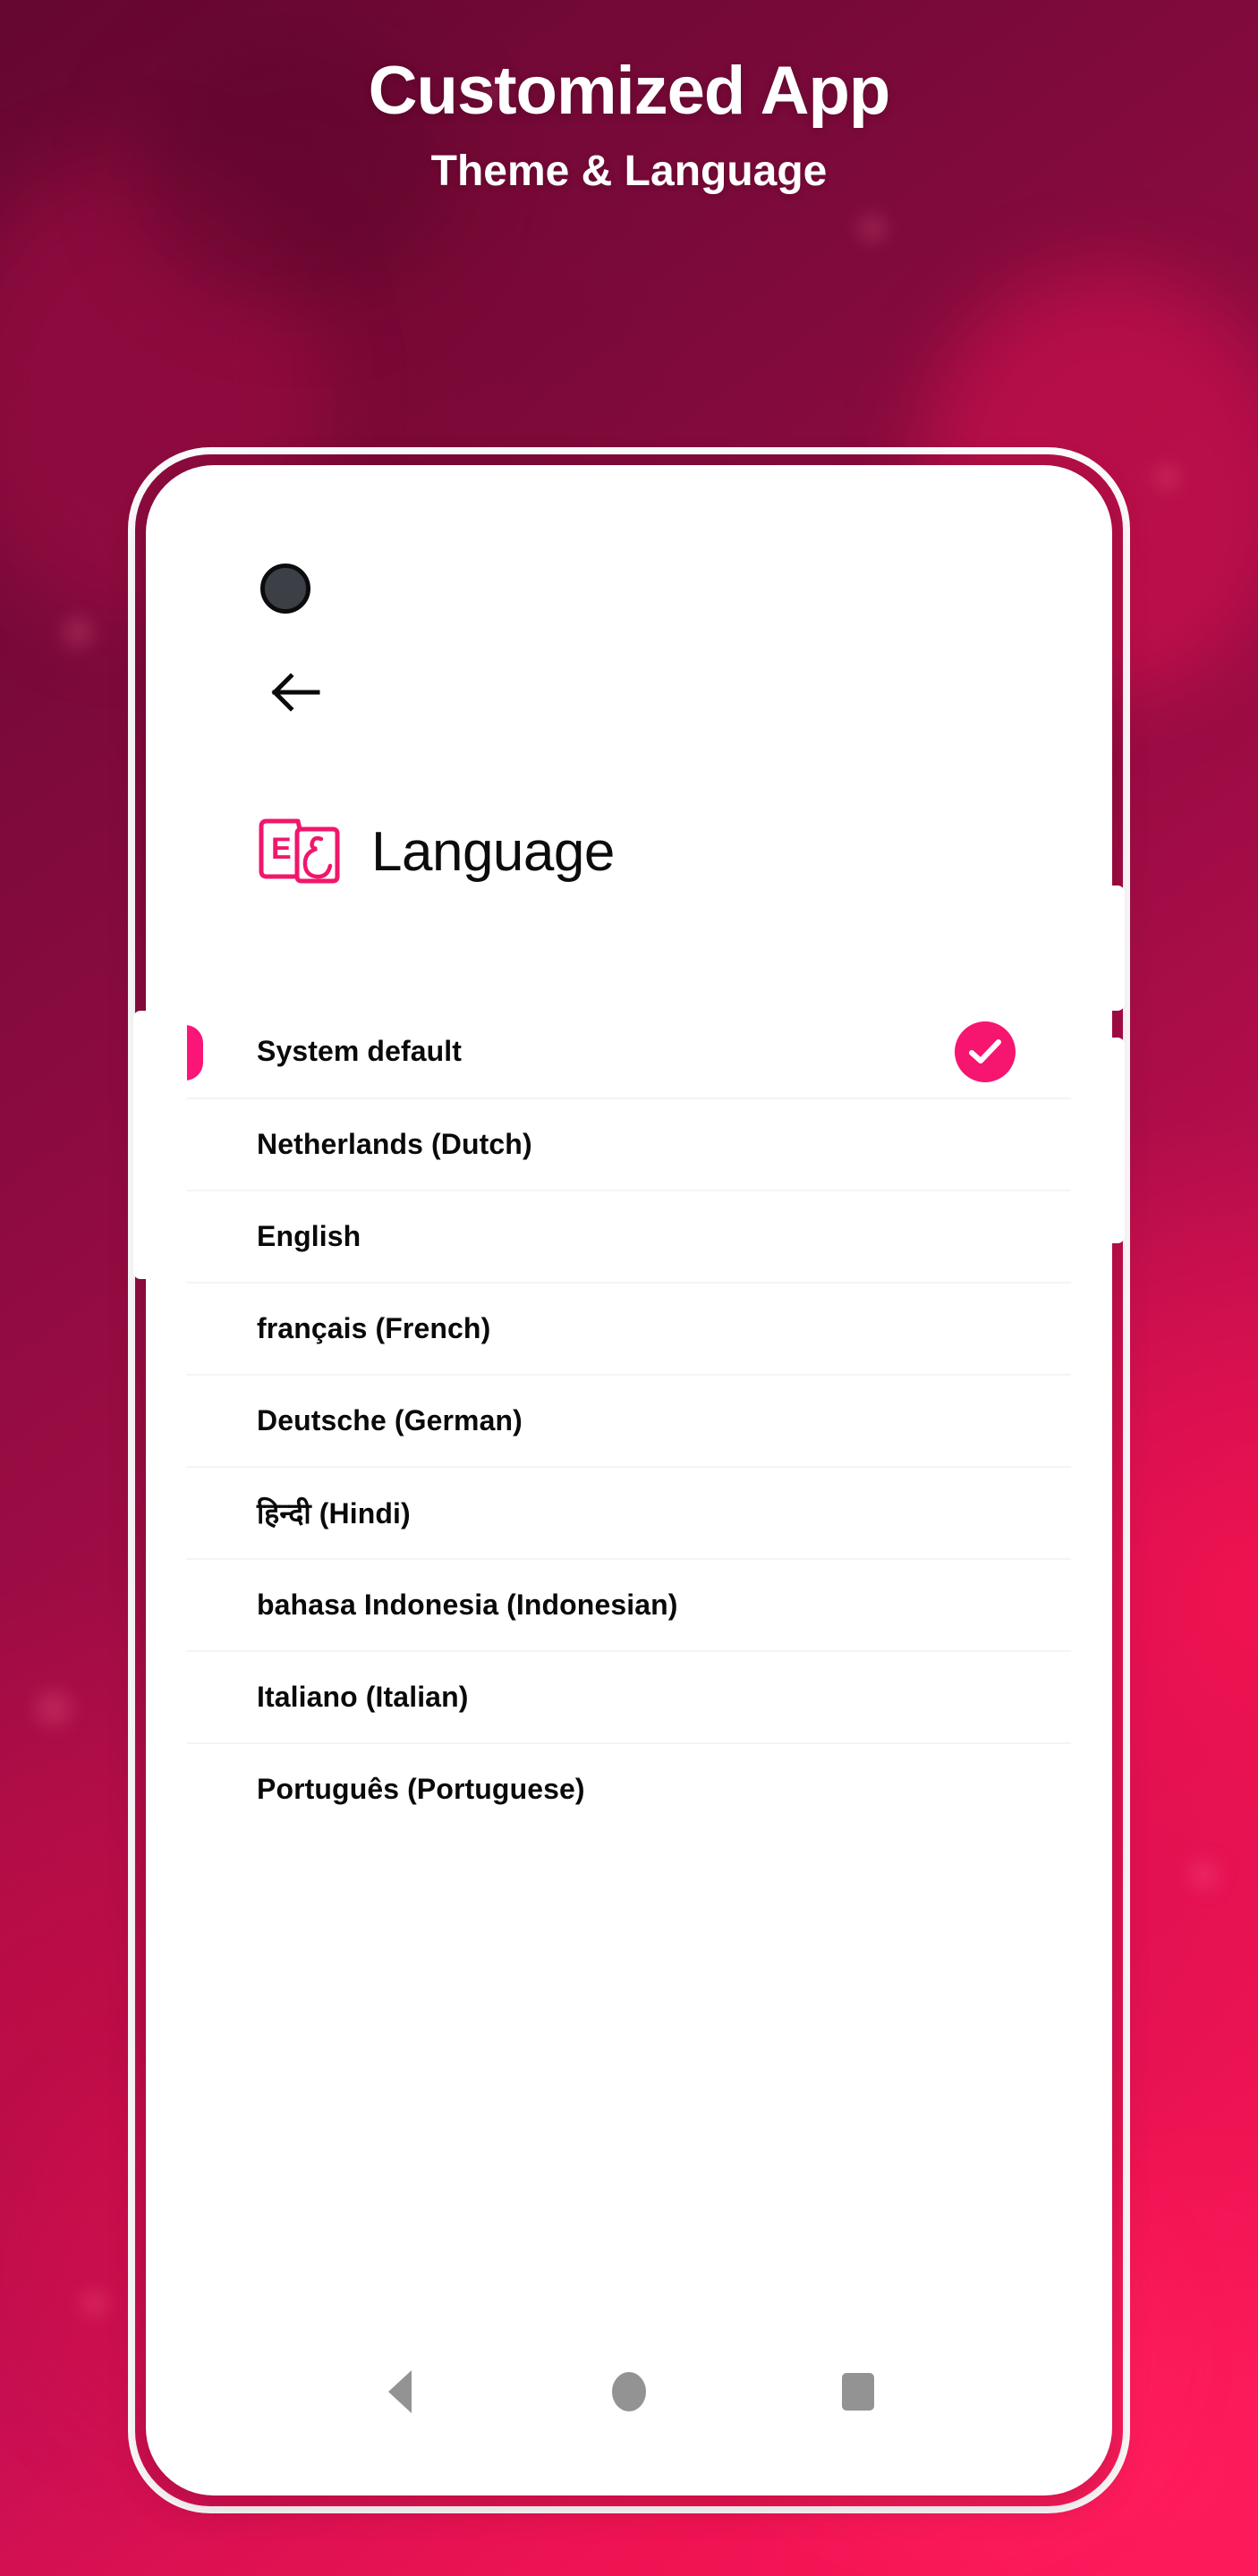  I want to click on nav-back-button, so click(400, 2392).